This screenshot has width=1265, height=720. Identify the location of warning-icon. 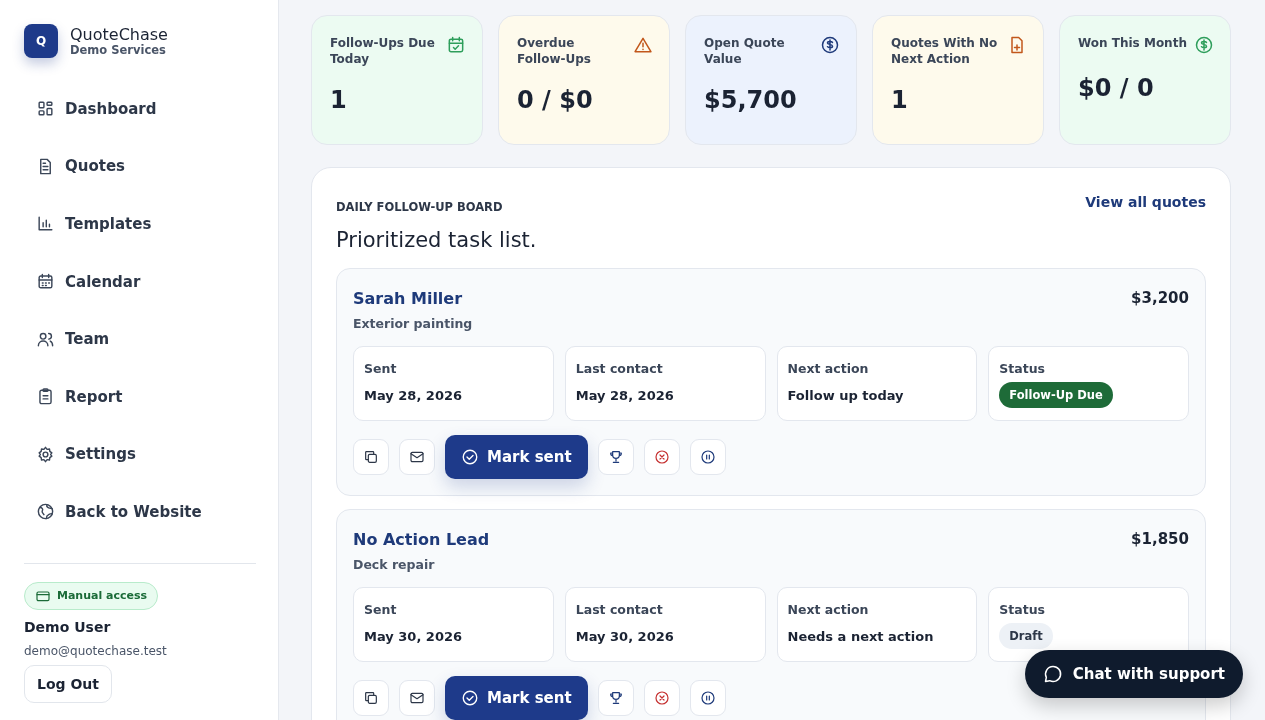
(643, 45).